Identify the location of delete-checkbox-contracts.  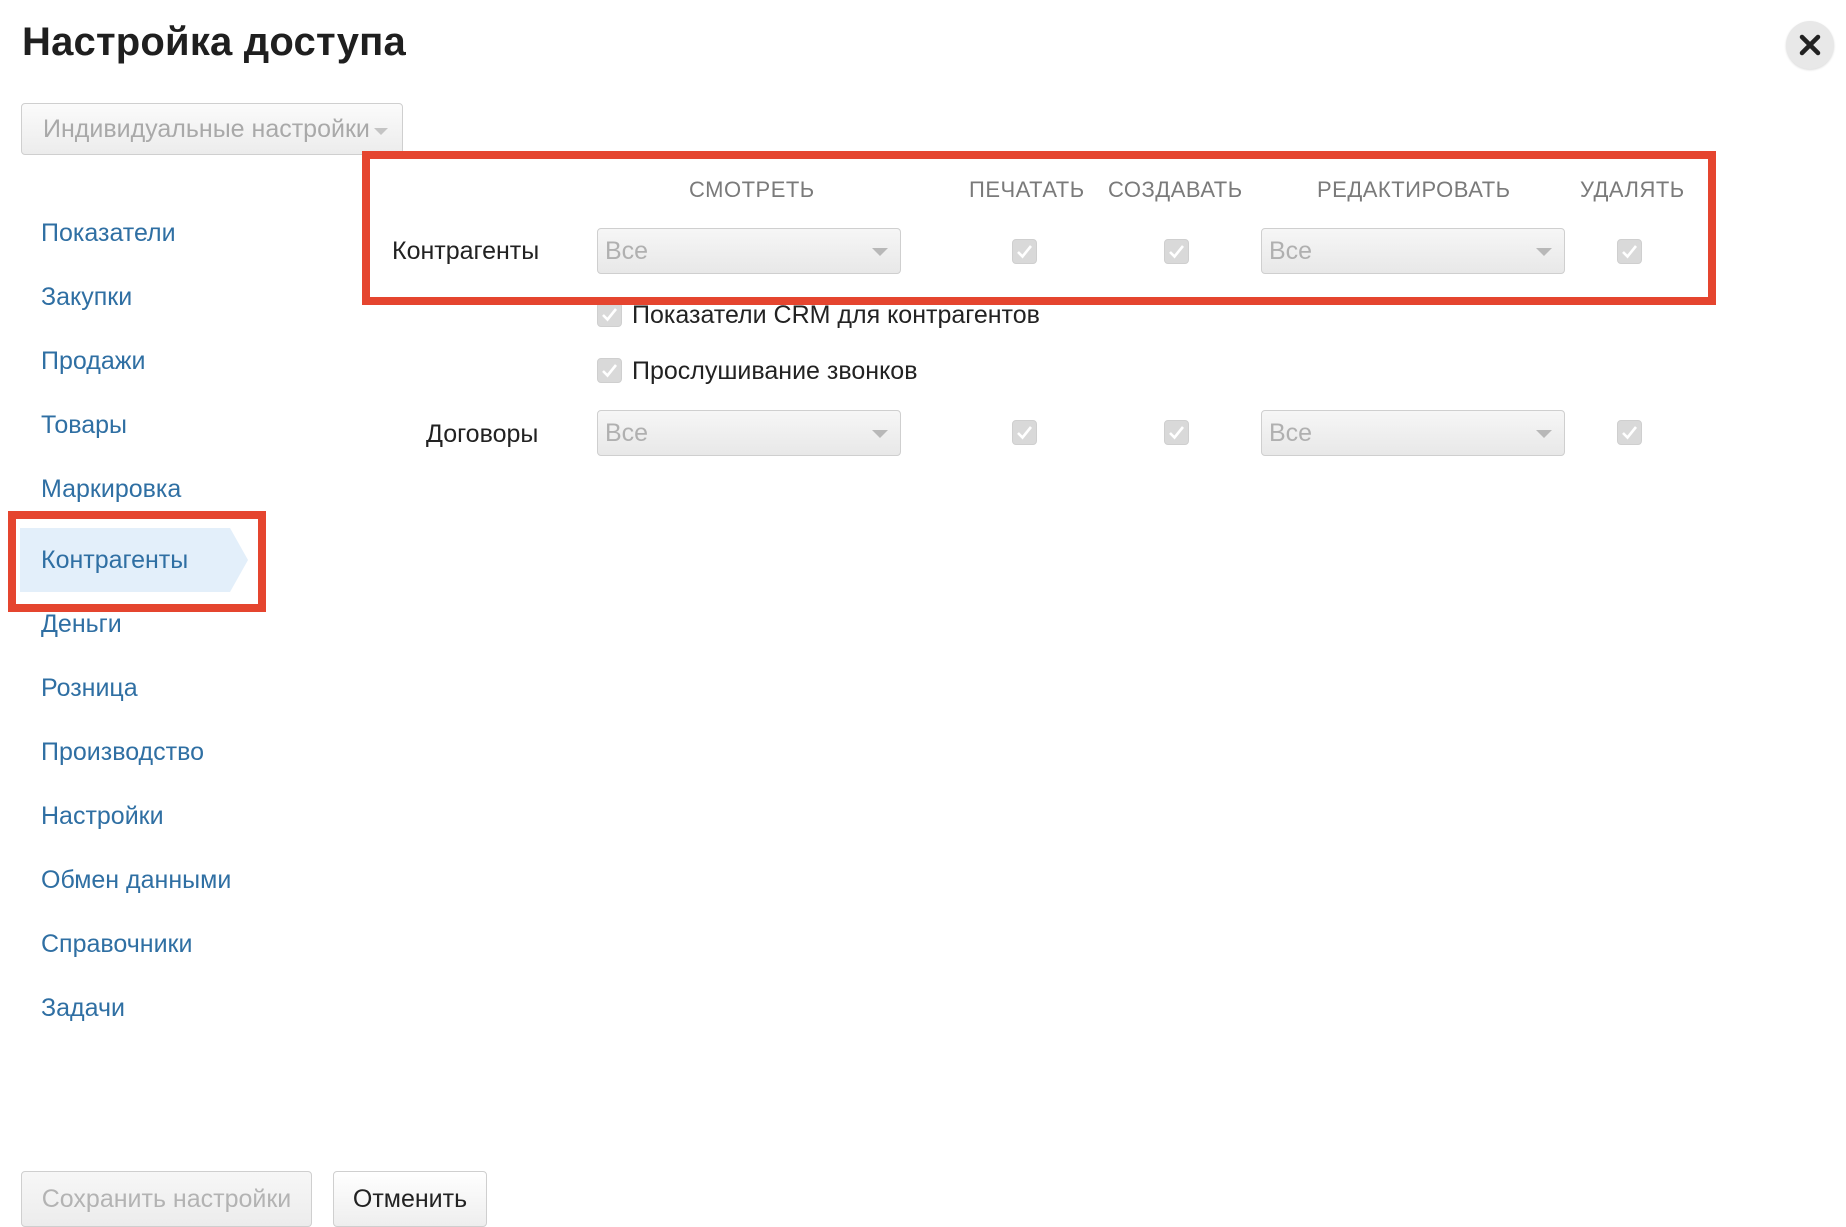
(1629, 432).